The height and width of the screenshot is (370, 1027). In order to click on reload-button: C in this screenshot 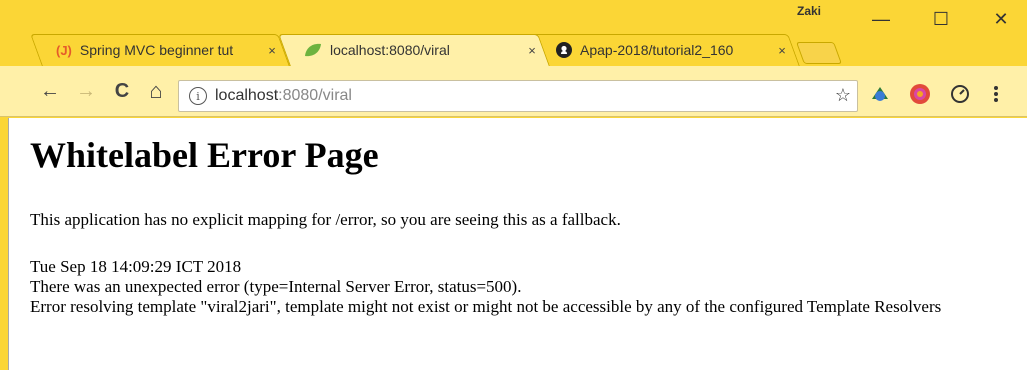, I will do `click(122, 91)`.